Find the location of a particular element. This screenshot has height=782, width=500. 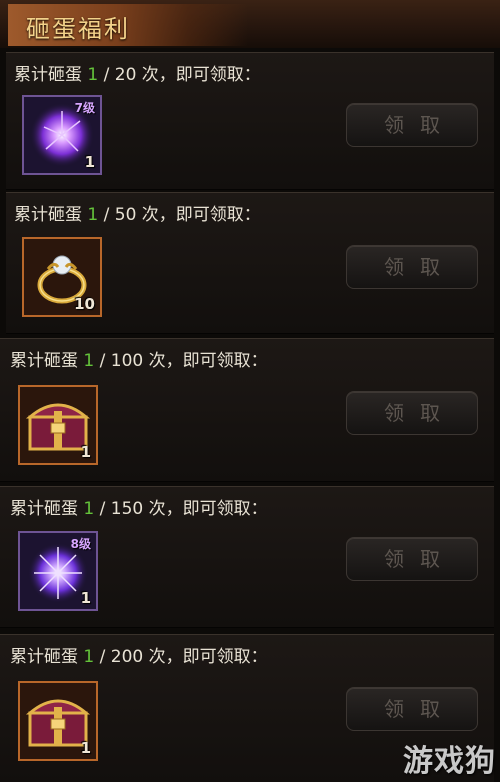

item-level: 7级 is located at coordinates (84, 108).